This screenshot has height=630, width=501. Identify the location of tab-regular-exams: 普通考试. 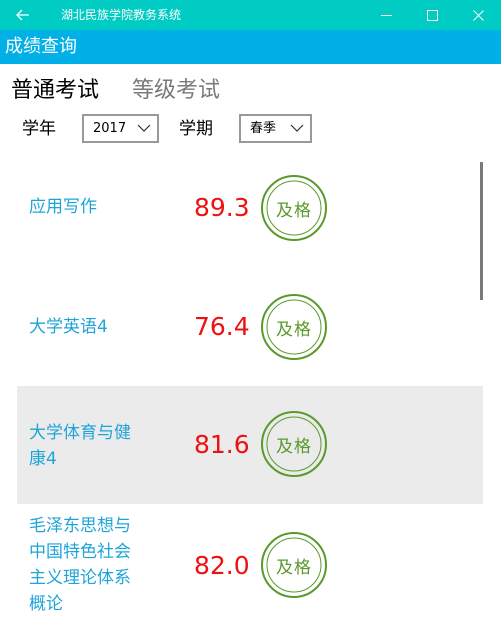
(55, 91).